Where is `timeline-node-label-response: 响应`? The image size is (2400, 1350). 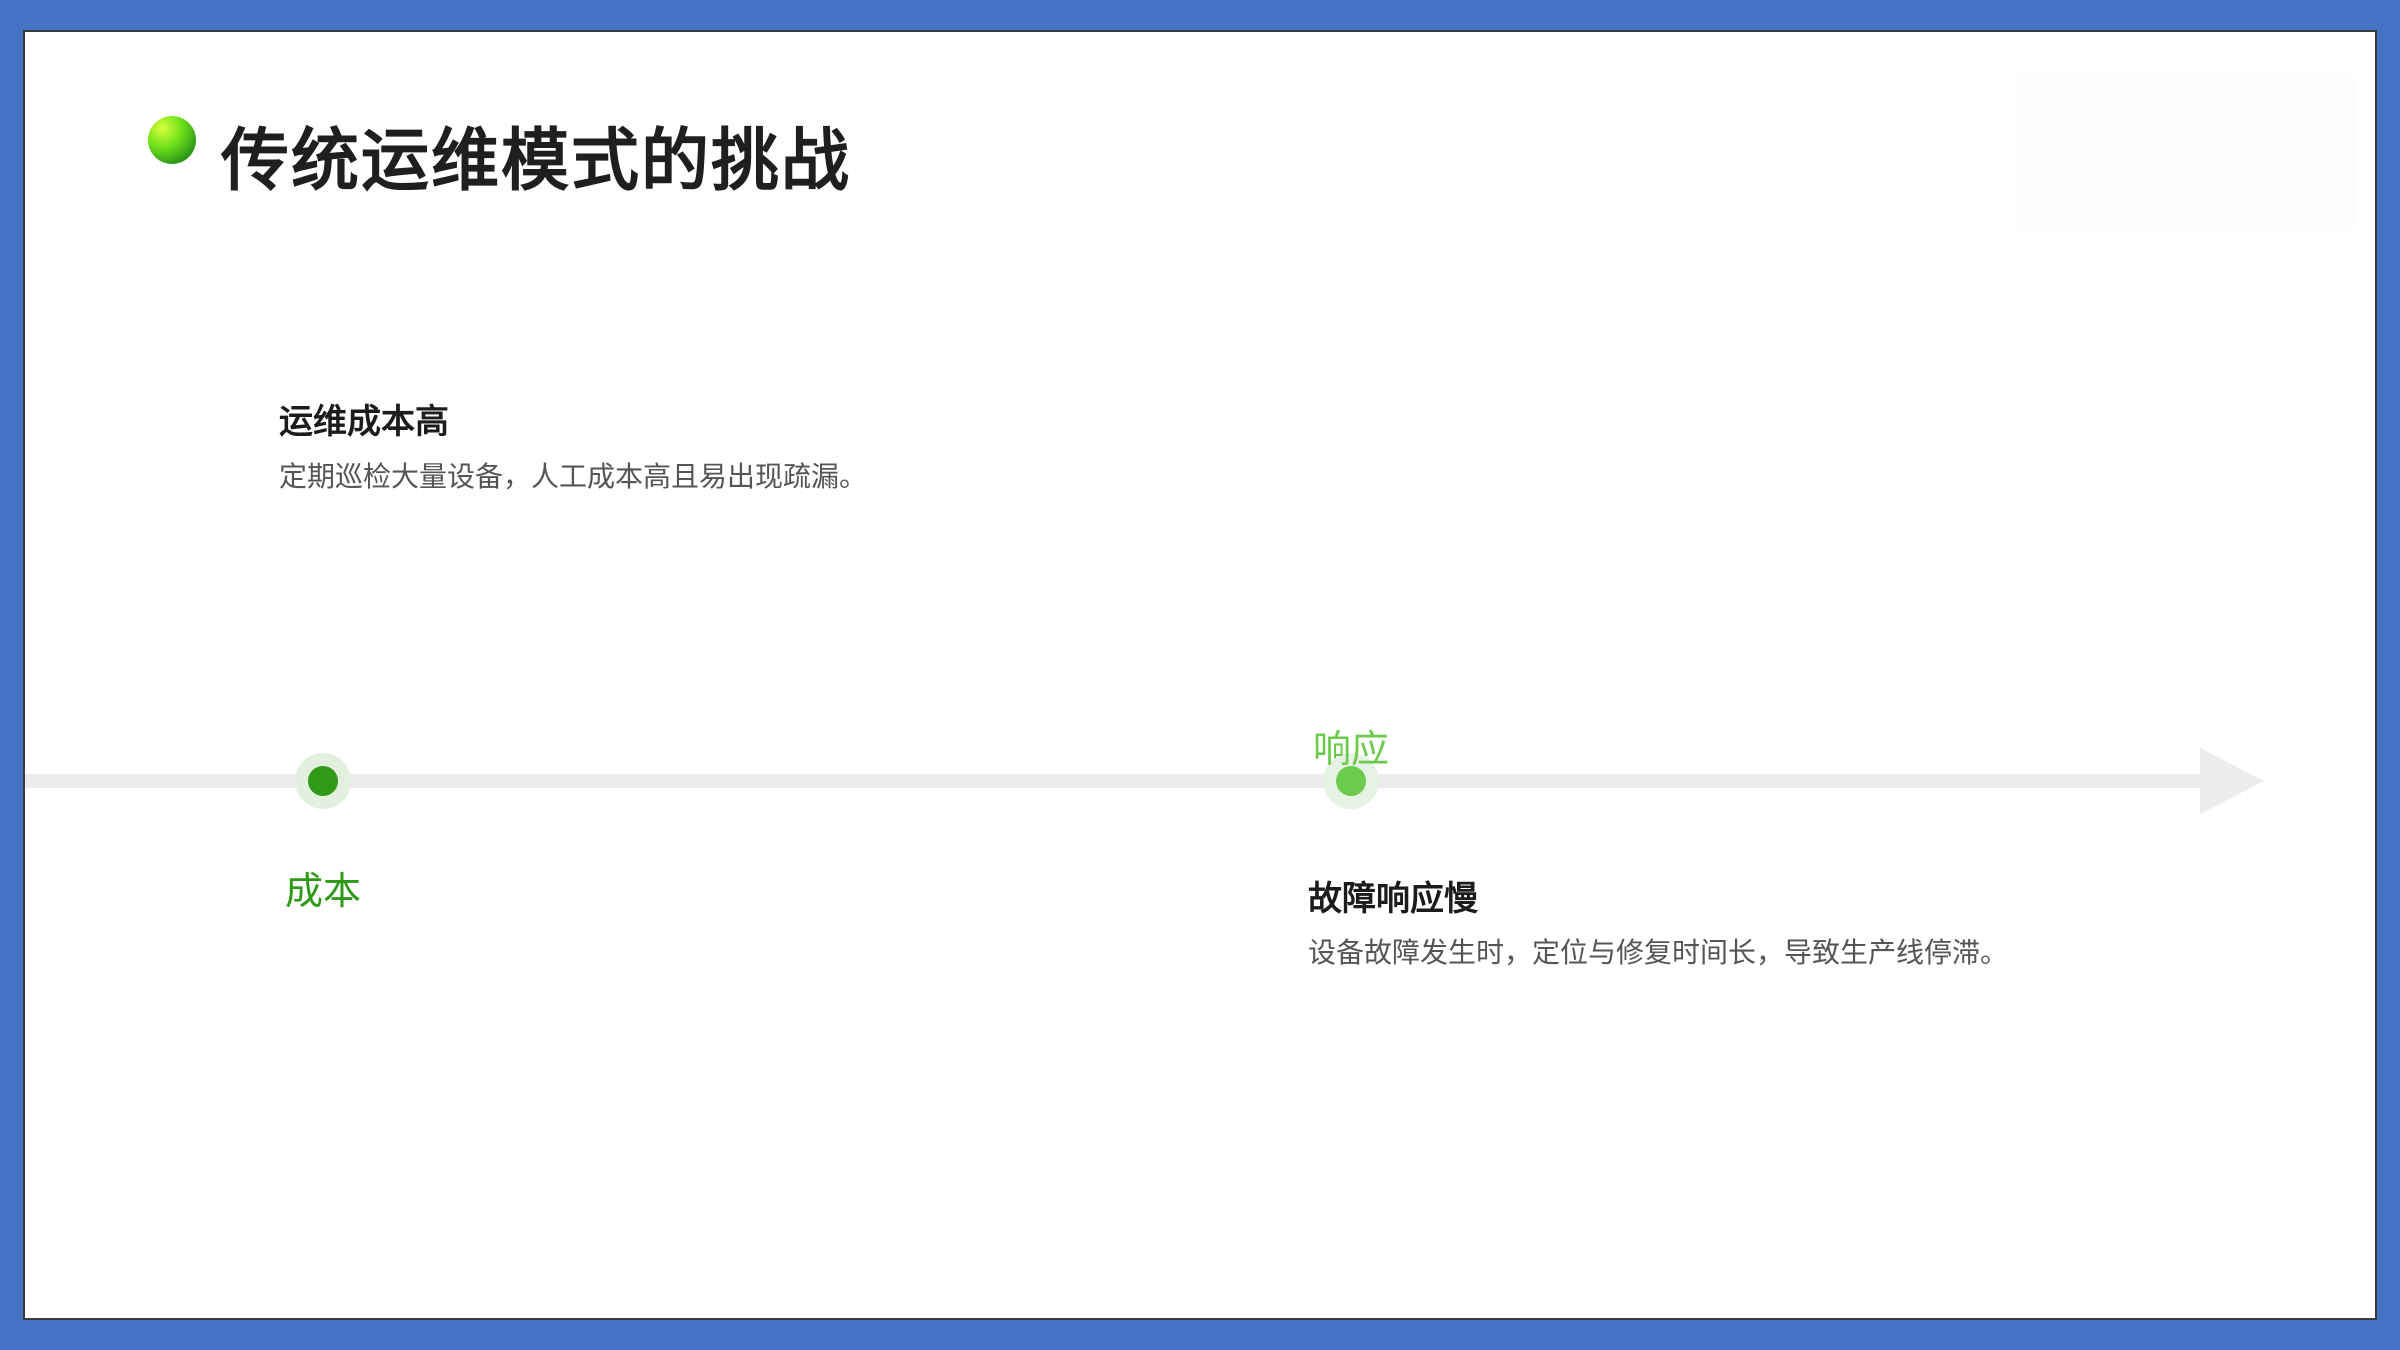 timeline-node-label-response: 响应 is located at coordinates (1351, 749).